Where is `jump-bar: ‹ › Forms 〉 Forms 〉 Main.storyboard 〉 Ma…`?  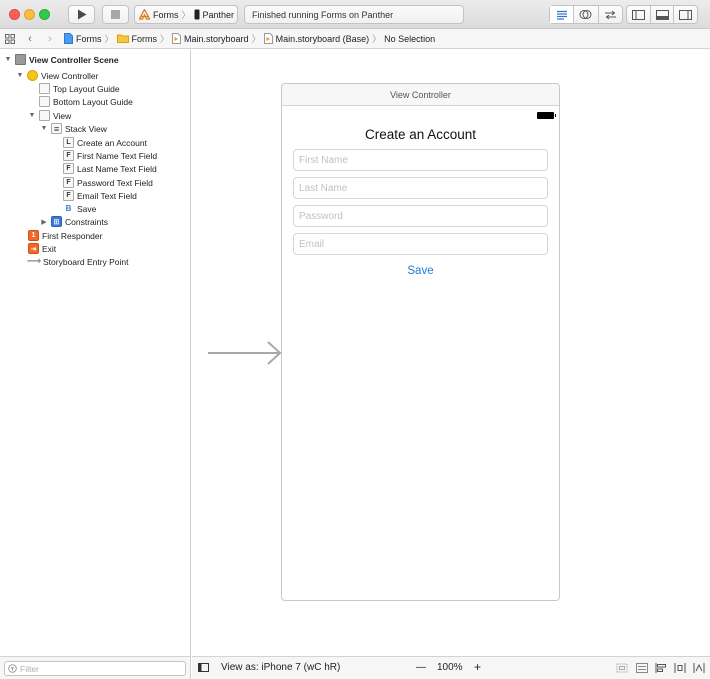 jump-bar: ‹ › Forms 〉 Forms 〉 Main.storyboard 〉 Ma… is located at coordinates (355, 39).